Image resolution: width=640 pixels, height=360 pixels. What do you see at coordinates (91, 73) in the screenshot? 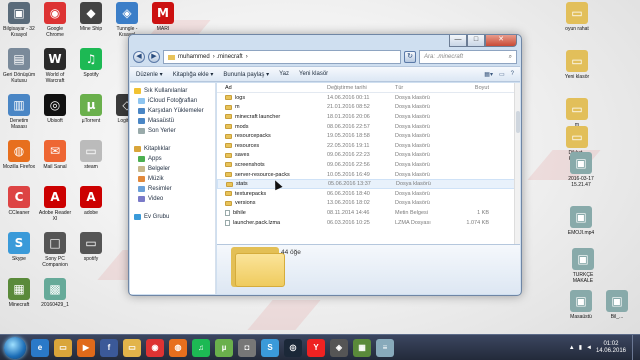
I see `desktop-icon-7: ♫ Spotify` at bounding box center [91, 73].